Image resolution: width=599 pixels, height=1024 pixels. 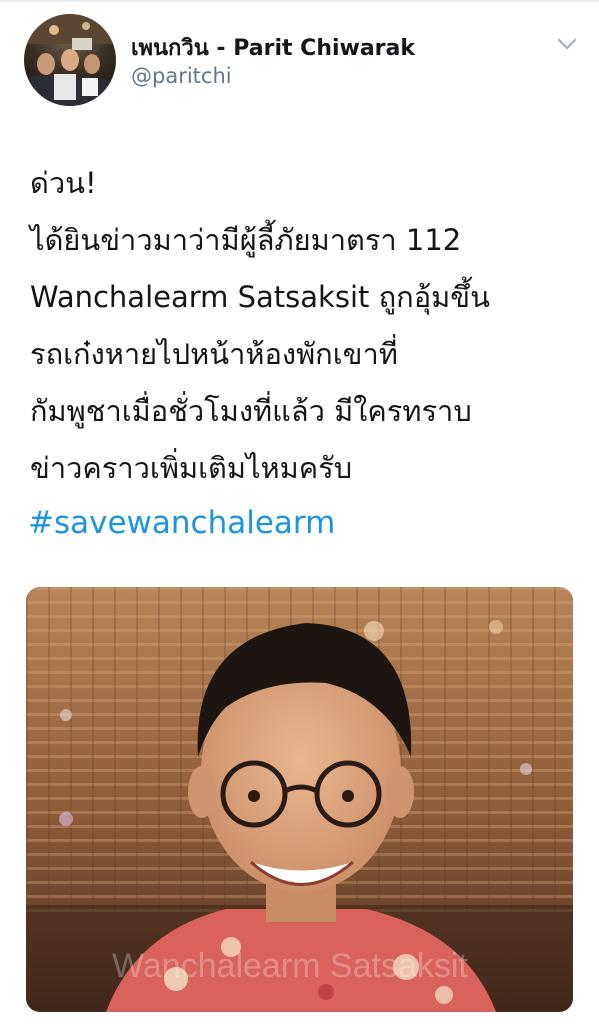 What do you see at coordinates (181, 523) in the screenshot?
I see `hashtag-link: #savewanchalearm` at bounding box center [181, 523].